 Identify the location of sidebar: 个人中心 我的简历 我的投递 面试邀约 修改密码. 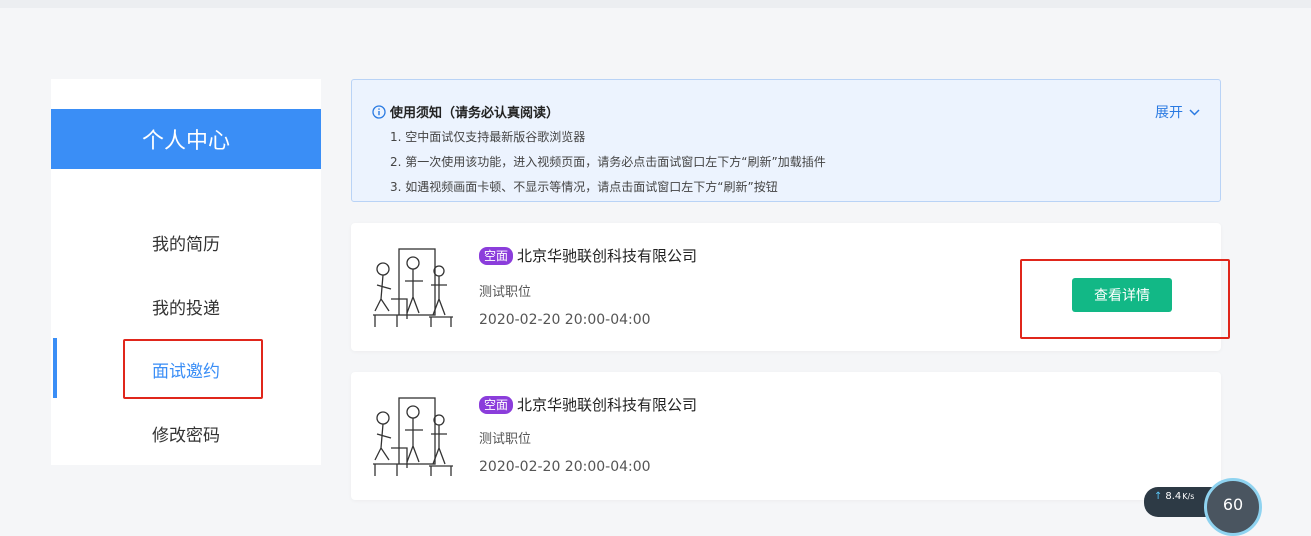
(186, 272).